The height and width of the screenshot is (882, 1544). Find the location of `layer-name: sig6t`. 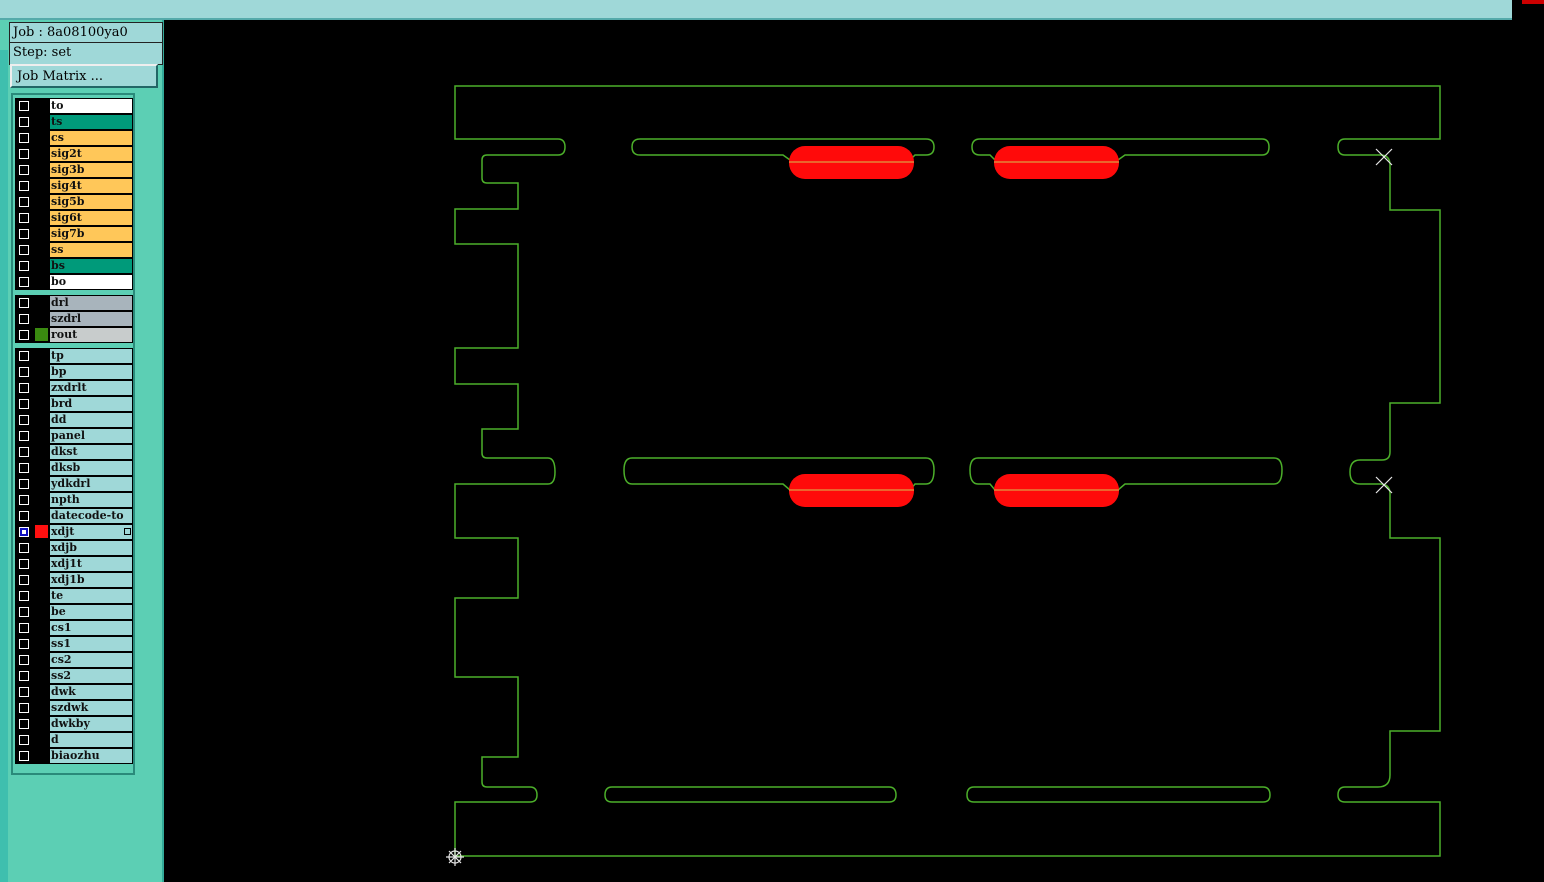

layer-name: sig6t is located at coordinates (91, 218).